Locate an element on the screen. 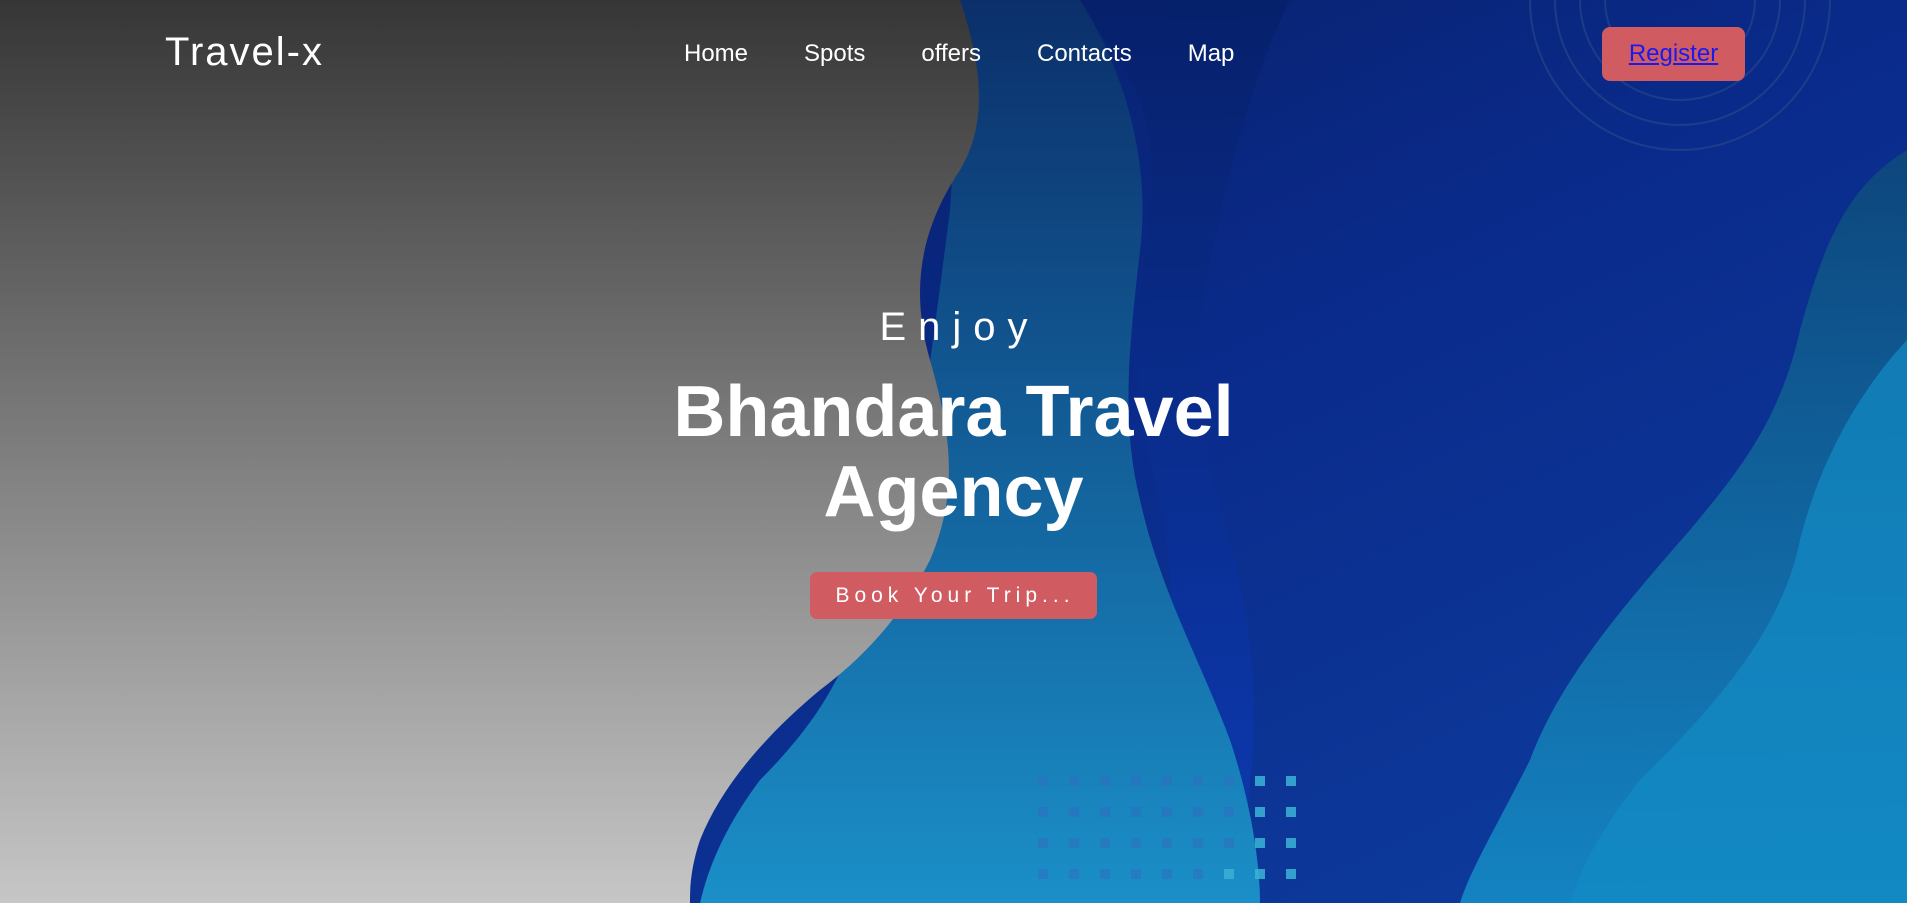  nav-item-contacts: Contacts is located at coordinates (1084, 54).